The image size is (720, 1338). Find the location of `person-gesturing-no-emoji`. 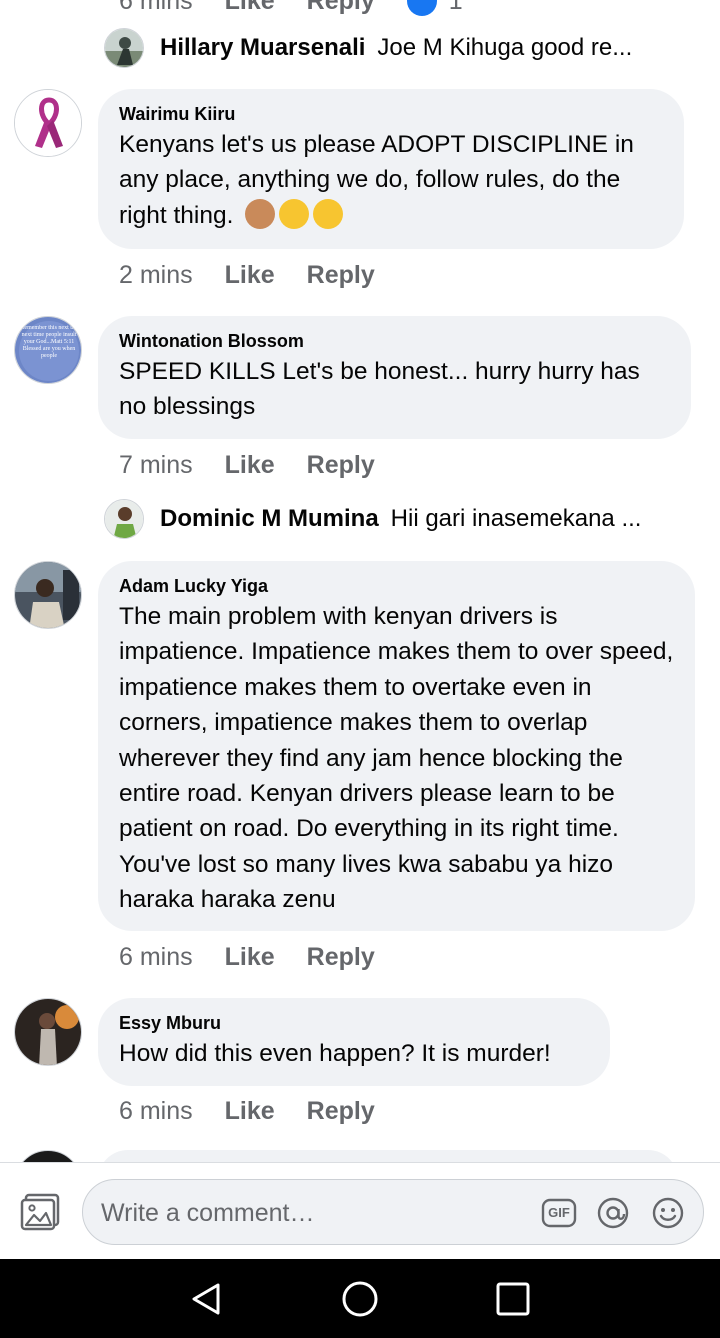

person-gesturing-no-emoji is located at coordinates (260, 213).